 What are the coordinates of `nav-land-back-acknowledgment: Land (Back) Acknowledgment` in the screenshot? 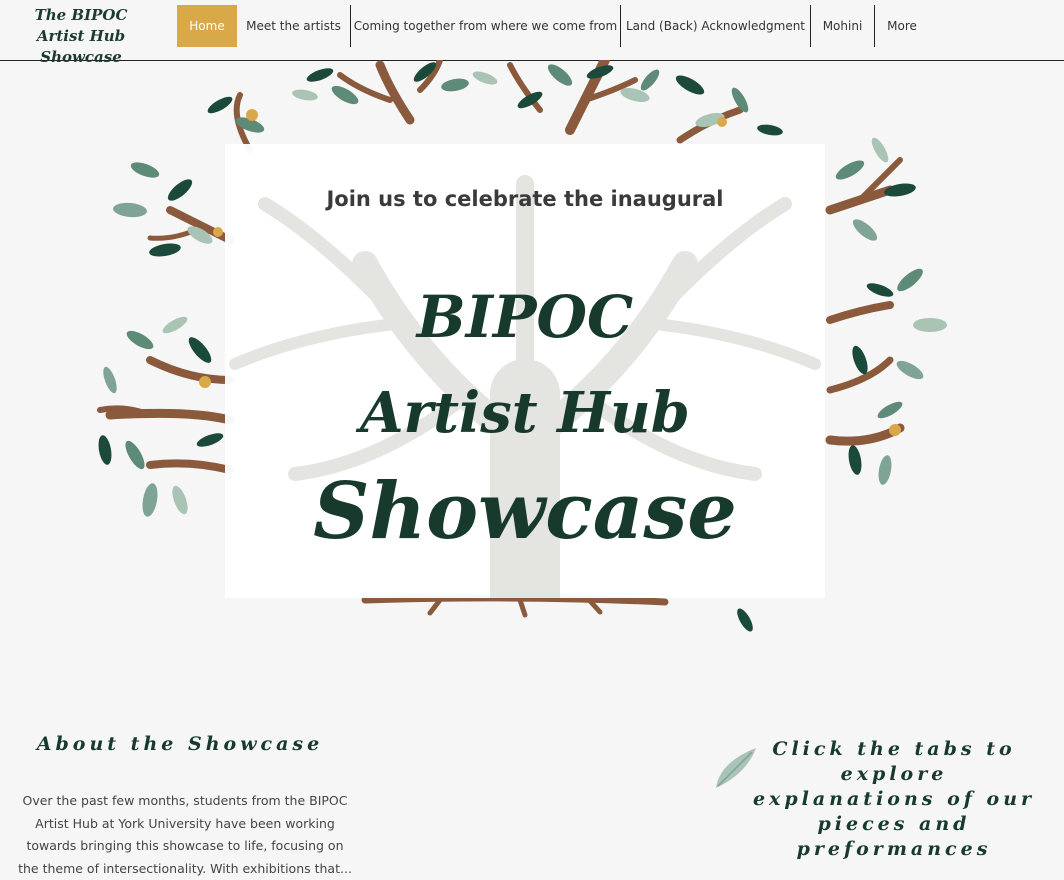 It's located at (716, 26).